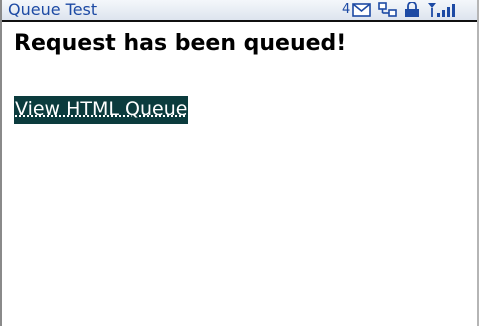 This screenshot has height=326, width=479. Describe the element at coordinates (446, 12) in the screenshot. I see `signal-icon` at that location.